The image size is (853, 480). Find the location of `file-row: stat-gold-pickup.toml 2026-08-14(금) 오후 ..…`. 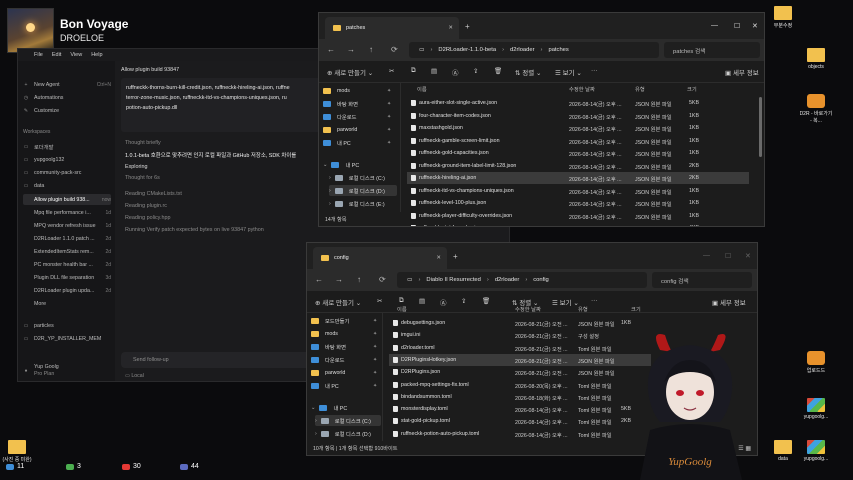

file-row: stat-gold-pickup.toml 2026-08-14(금) 오후 ..… is located at coordinates (520, 421).